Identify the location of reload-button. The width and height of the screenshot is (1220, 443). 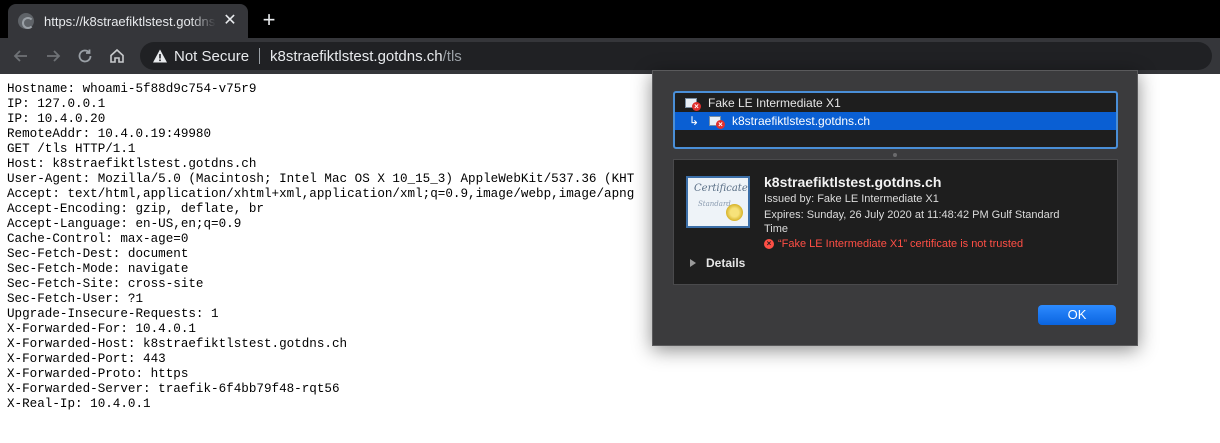
(85, 56).